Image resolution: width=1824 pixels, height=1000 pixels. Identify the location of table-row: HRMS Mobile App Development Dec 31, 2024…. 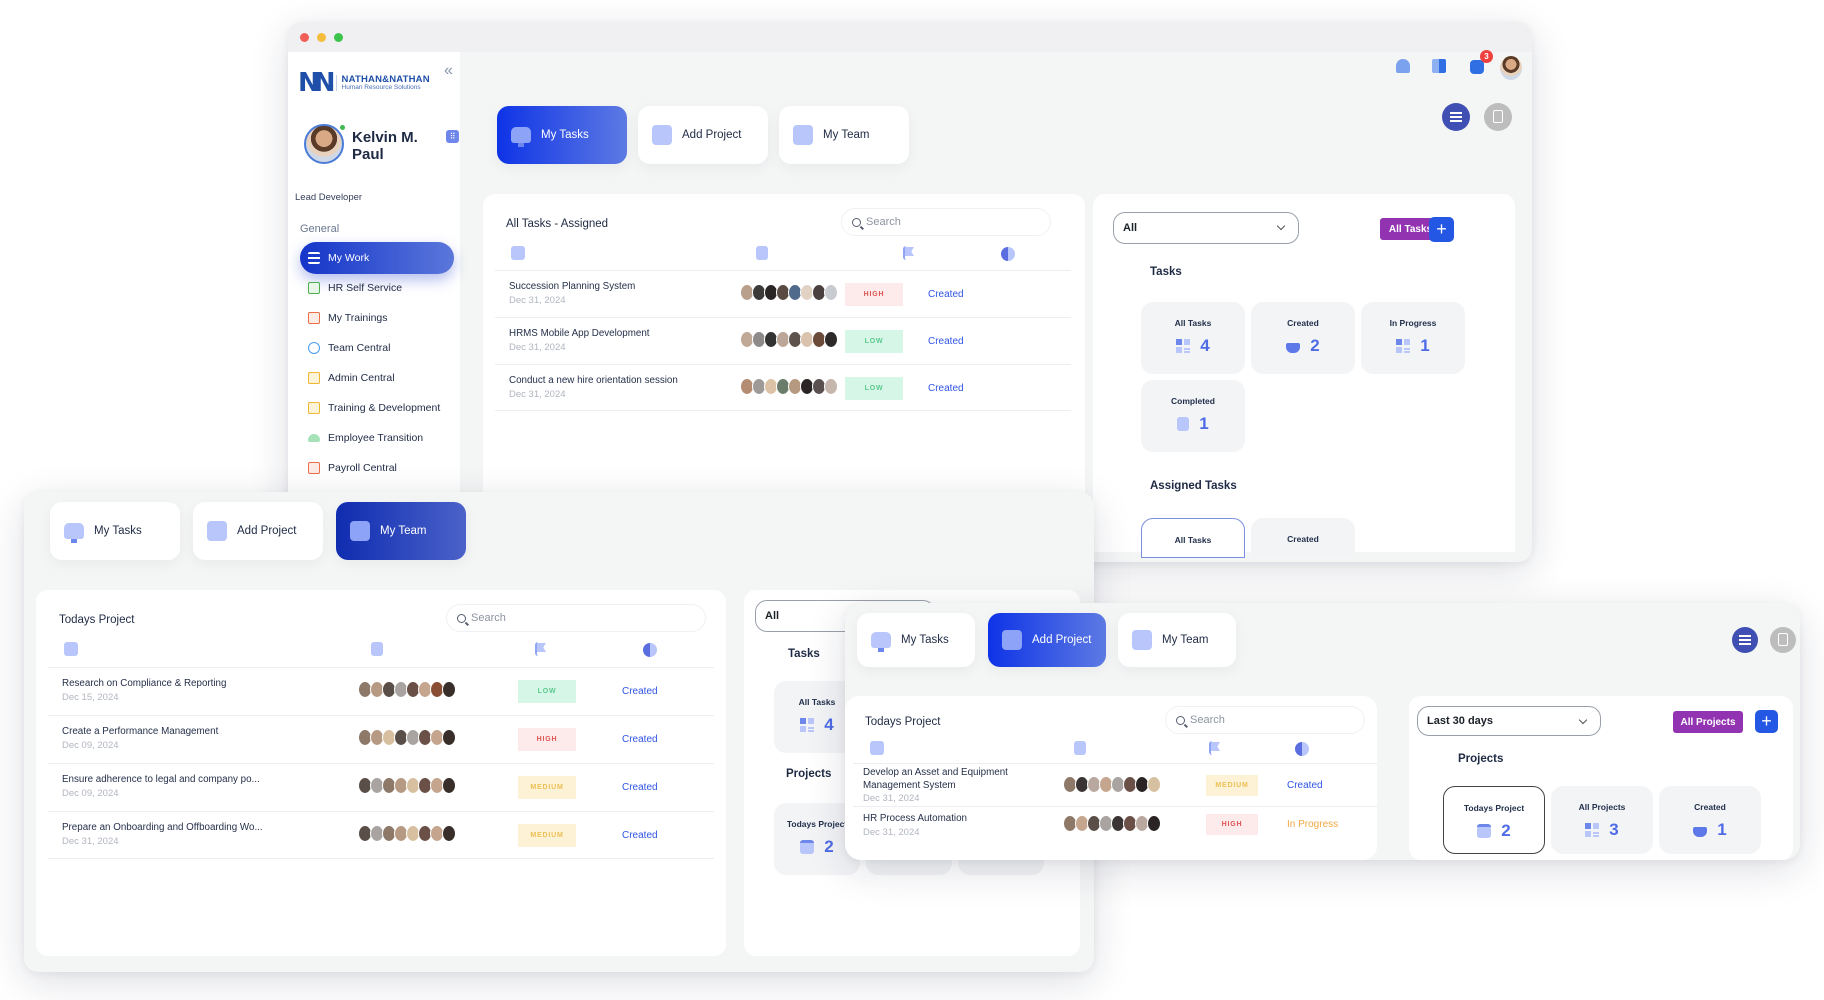
(783, 340).